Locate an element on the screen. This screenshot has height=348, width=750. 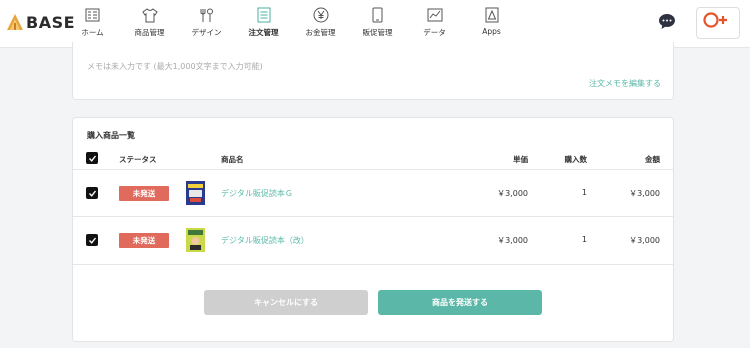
main-nav: ホーム 商品管理 デザイン 注文管理 お金管理 販促管理 データ Apps is located at coordinates (292, 24).